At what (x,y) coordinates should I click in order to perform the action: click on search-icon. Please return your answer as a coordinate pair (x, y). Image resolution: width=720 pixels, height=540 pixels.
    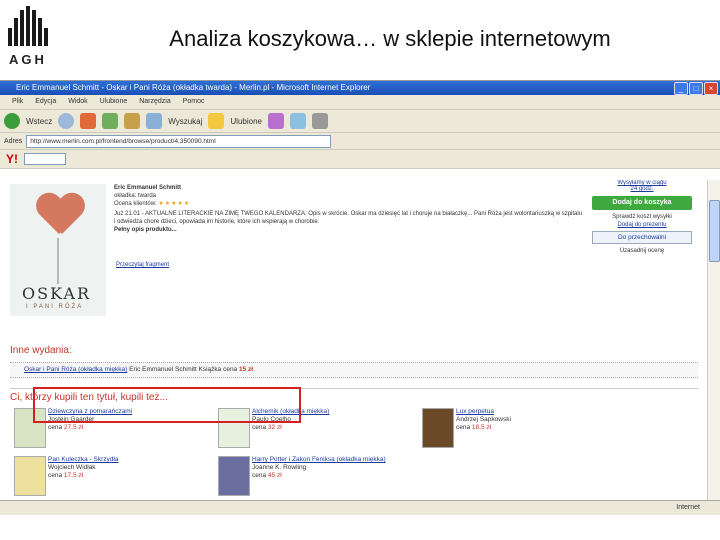
    Looking at the image, I should click on (154, 121).